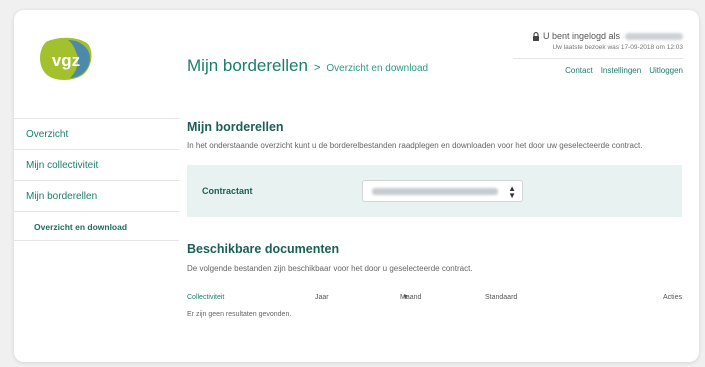 This screenshot has width=705, height=367. What do you see at coordinates (501, 297) in the screenshot?
I see `column-standaard: Standaard` at bounding box center [501, 297].